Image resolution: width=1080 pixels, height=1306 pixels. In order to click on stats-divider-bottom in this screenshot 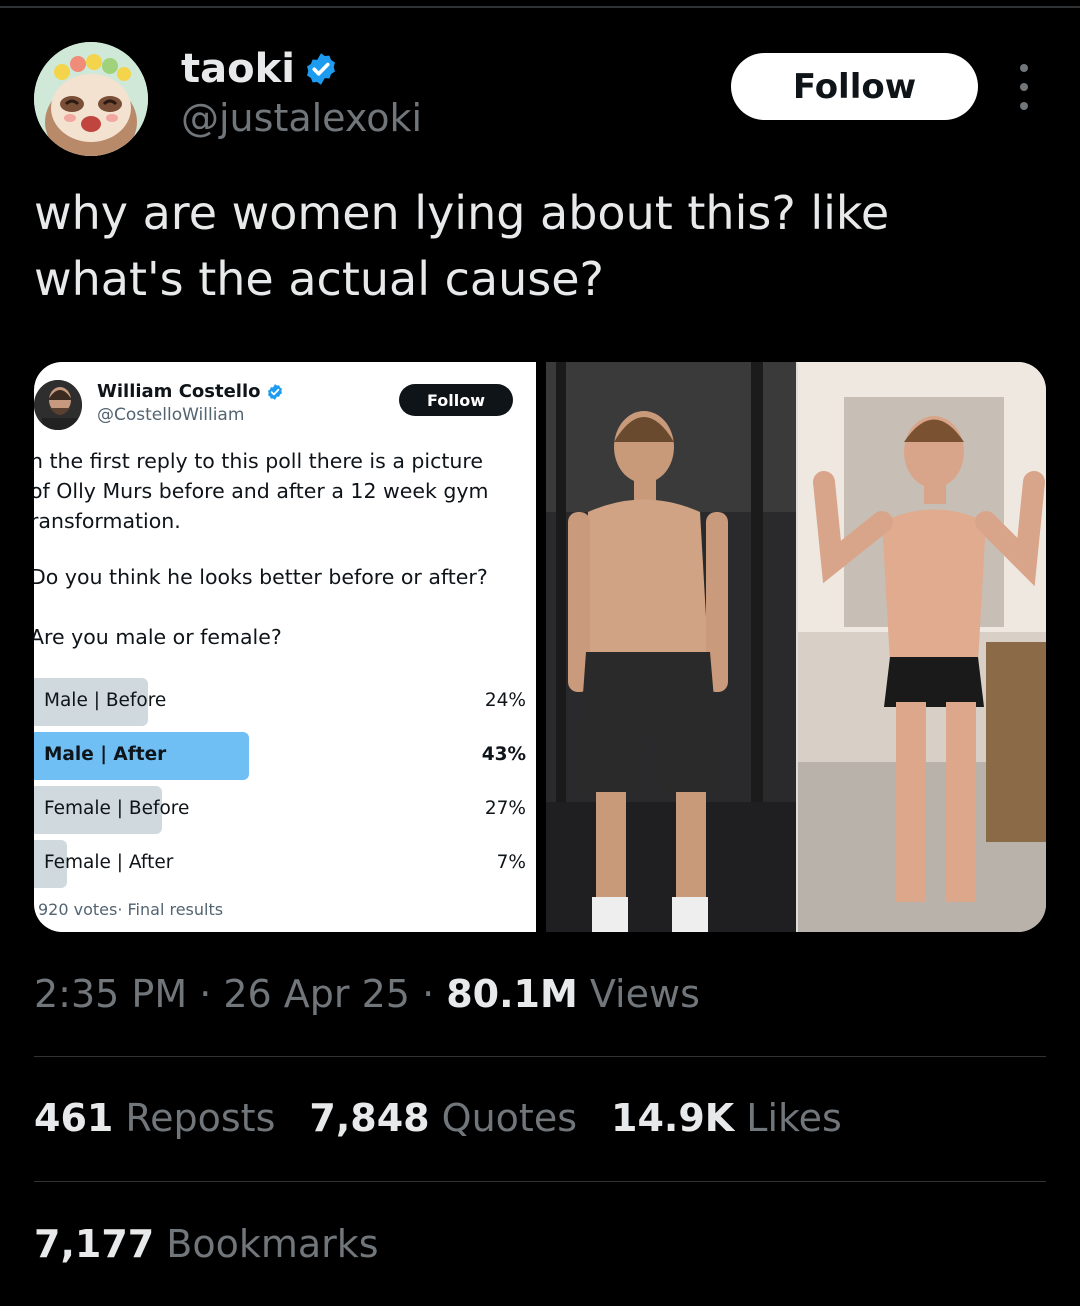, I will do `click(540, 1181)`.